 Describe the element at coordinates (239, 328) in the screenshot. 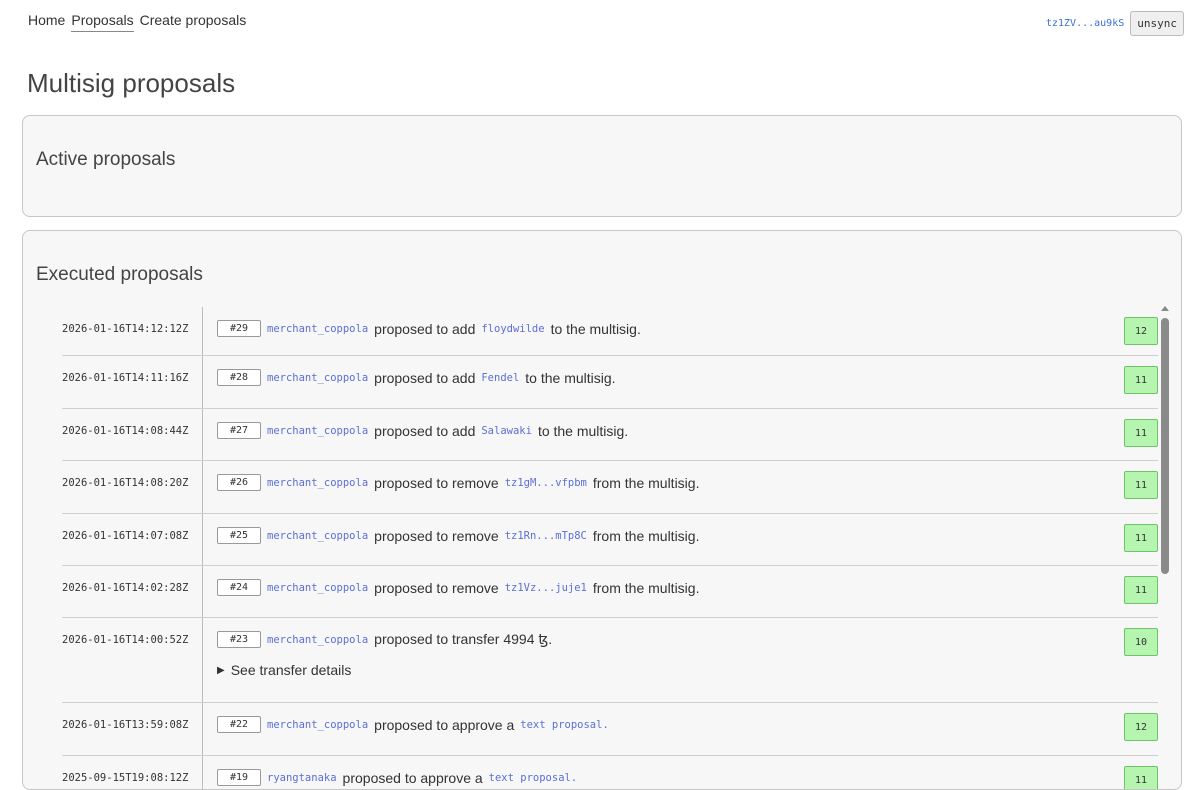

I see `proposal-number: #29` at that location.